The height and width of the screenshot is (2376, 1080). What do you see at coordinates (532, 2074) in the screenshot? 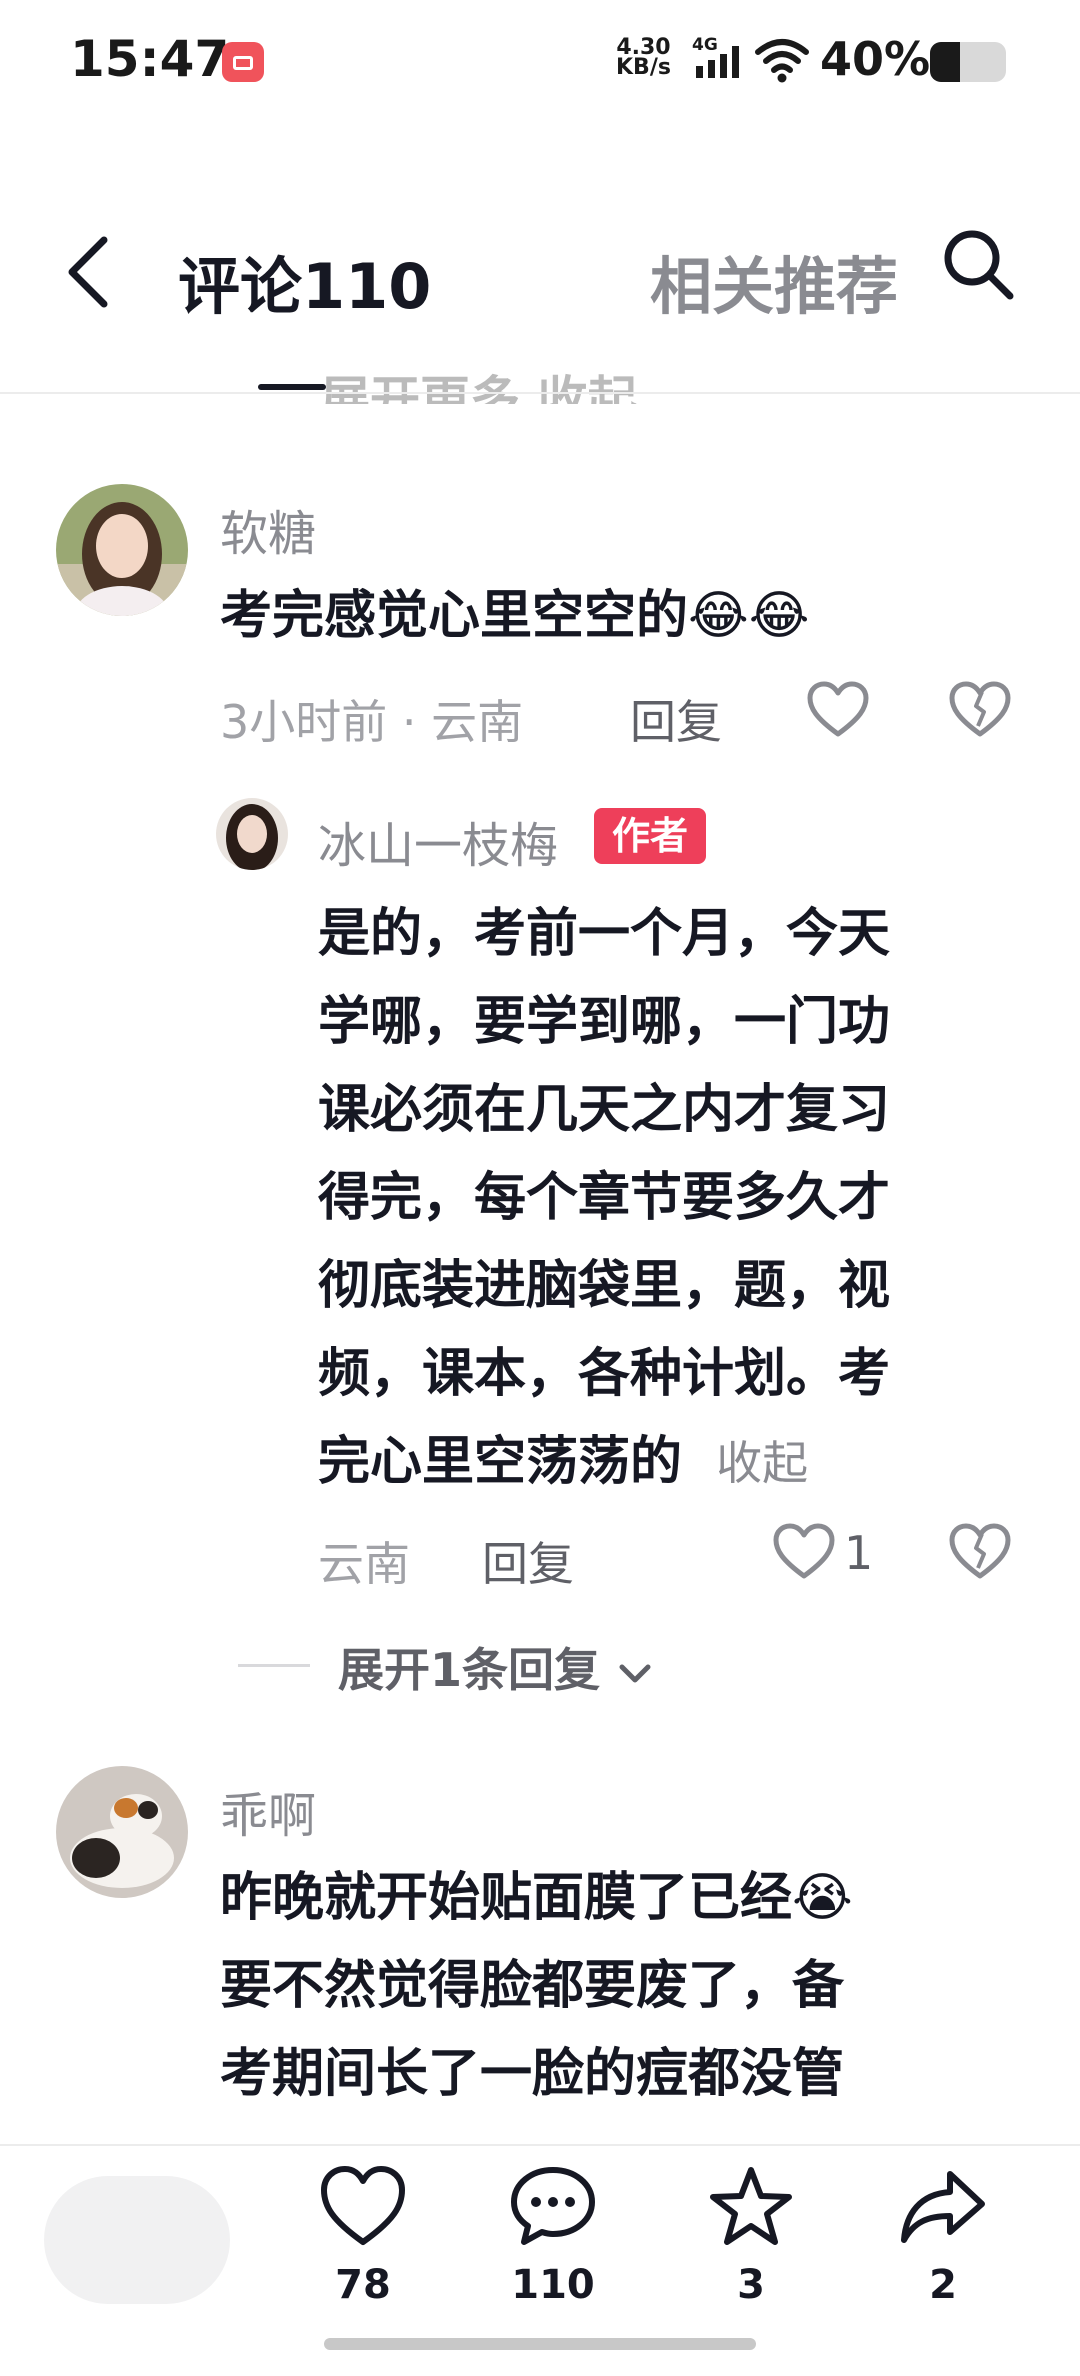
I see `comment-text-line: 考期间长了一脸的痘都没管` at bounding box center [532, 2074].